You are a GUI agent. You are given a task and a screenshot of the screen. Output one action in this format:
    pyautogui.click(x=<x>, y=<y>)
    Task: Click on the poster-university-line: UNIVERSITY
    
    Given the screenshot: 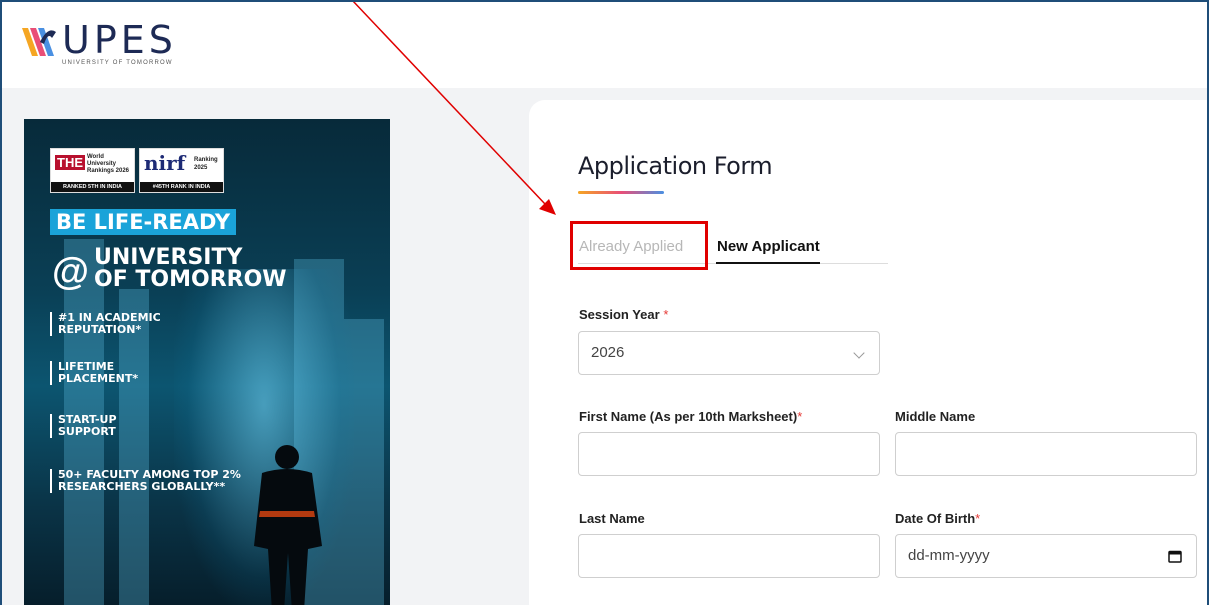 What is the action you would take?
    pyautogui.click(x=168, y=257)
    